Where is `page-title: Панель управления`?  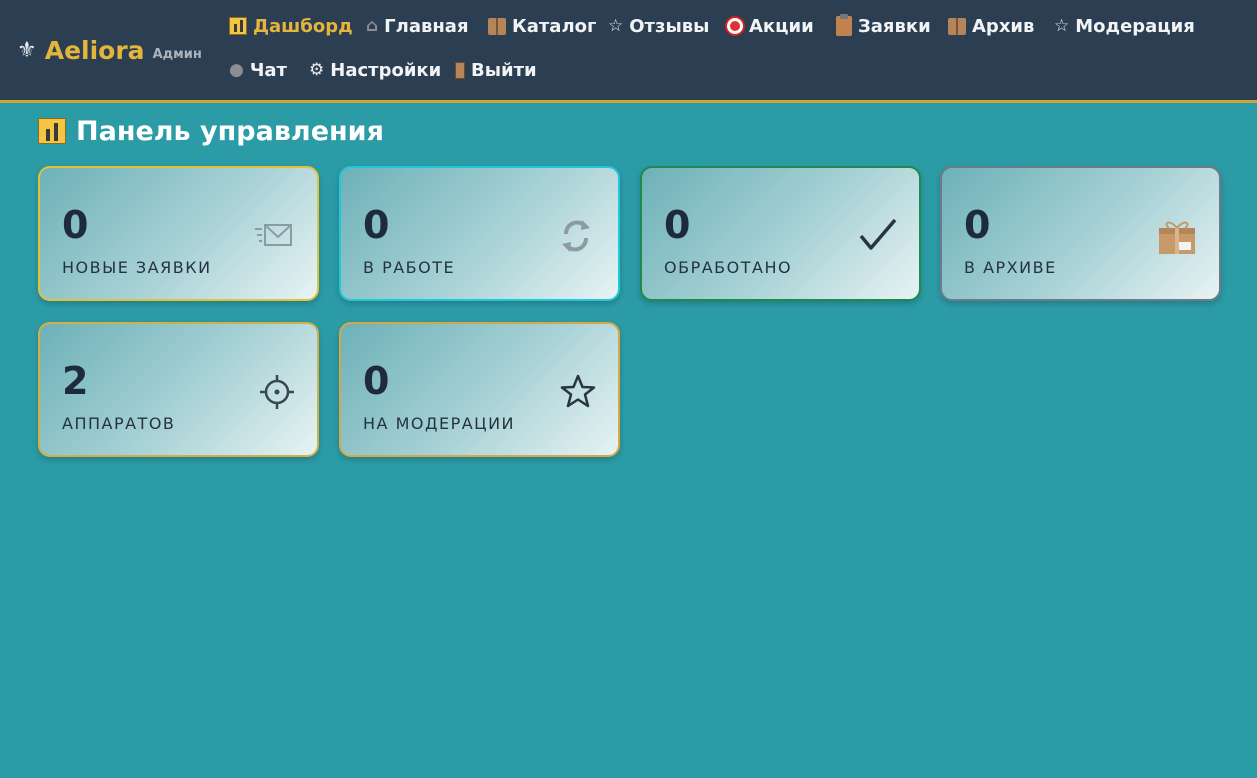
page-title: Панель управления is located at coordinates (211, 131).